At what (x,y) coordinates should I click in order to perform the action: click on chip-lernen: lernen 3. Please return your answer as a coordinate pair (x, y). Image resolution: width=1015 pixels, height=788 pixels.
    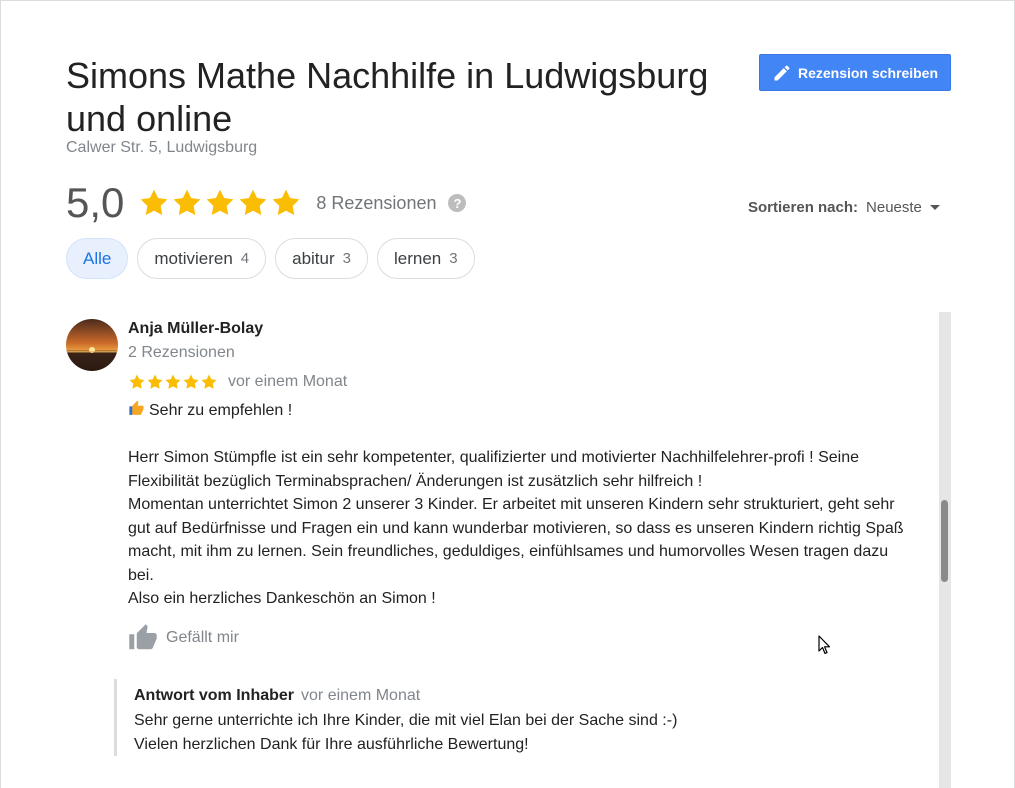
    Looking at the image, I should click on (426, 258).